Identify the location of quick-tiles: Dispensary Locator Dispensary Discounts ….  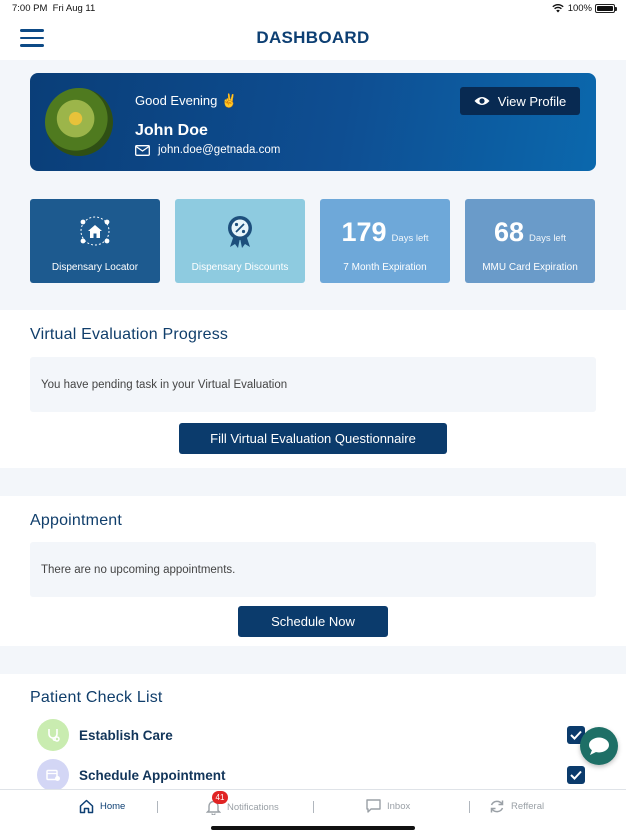
(313, 241).